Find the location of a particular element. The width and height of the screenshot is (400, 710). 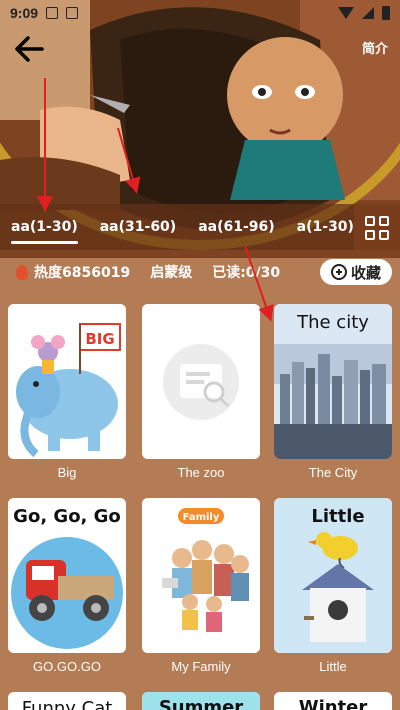

grid-view-icon is located at coordinates (377, 227).